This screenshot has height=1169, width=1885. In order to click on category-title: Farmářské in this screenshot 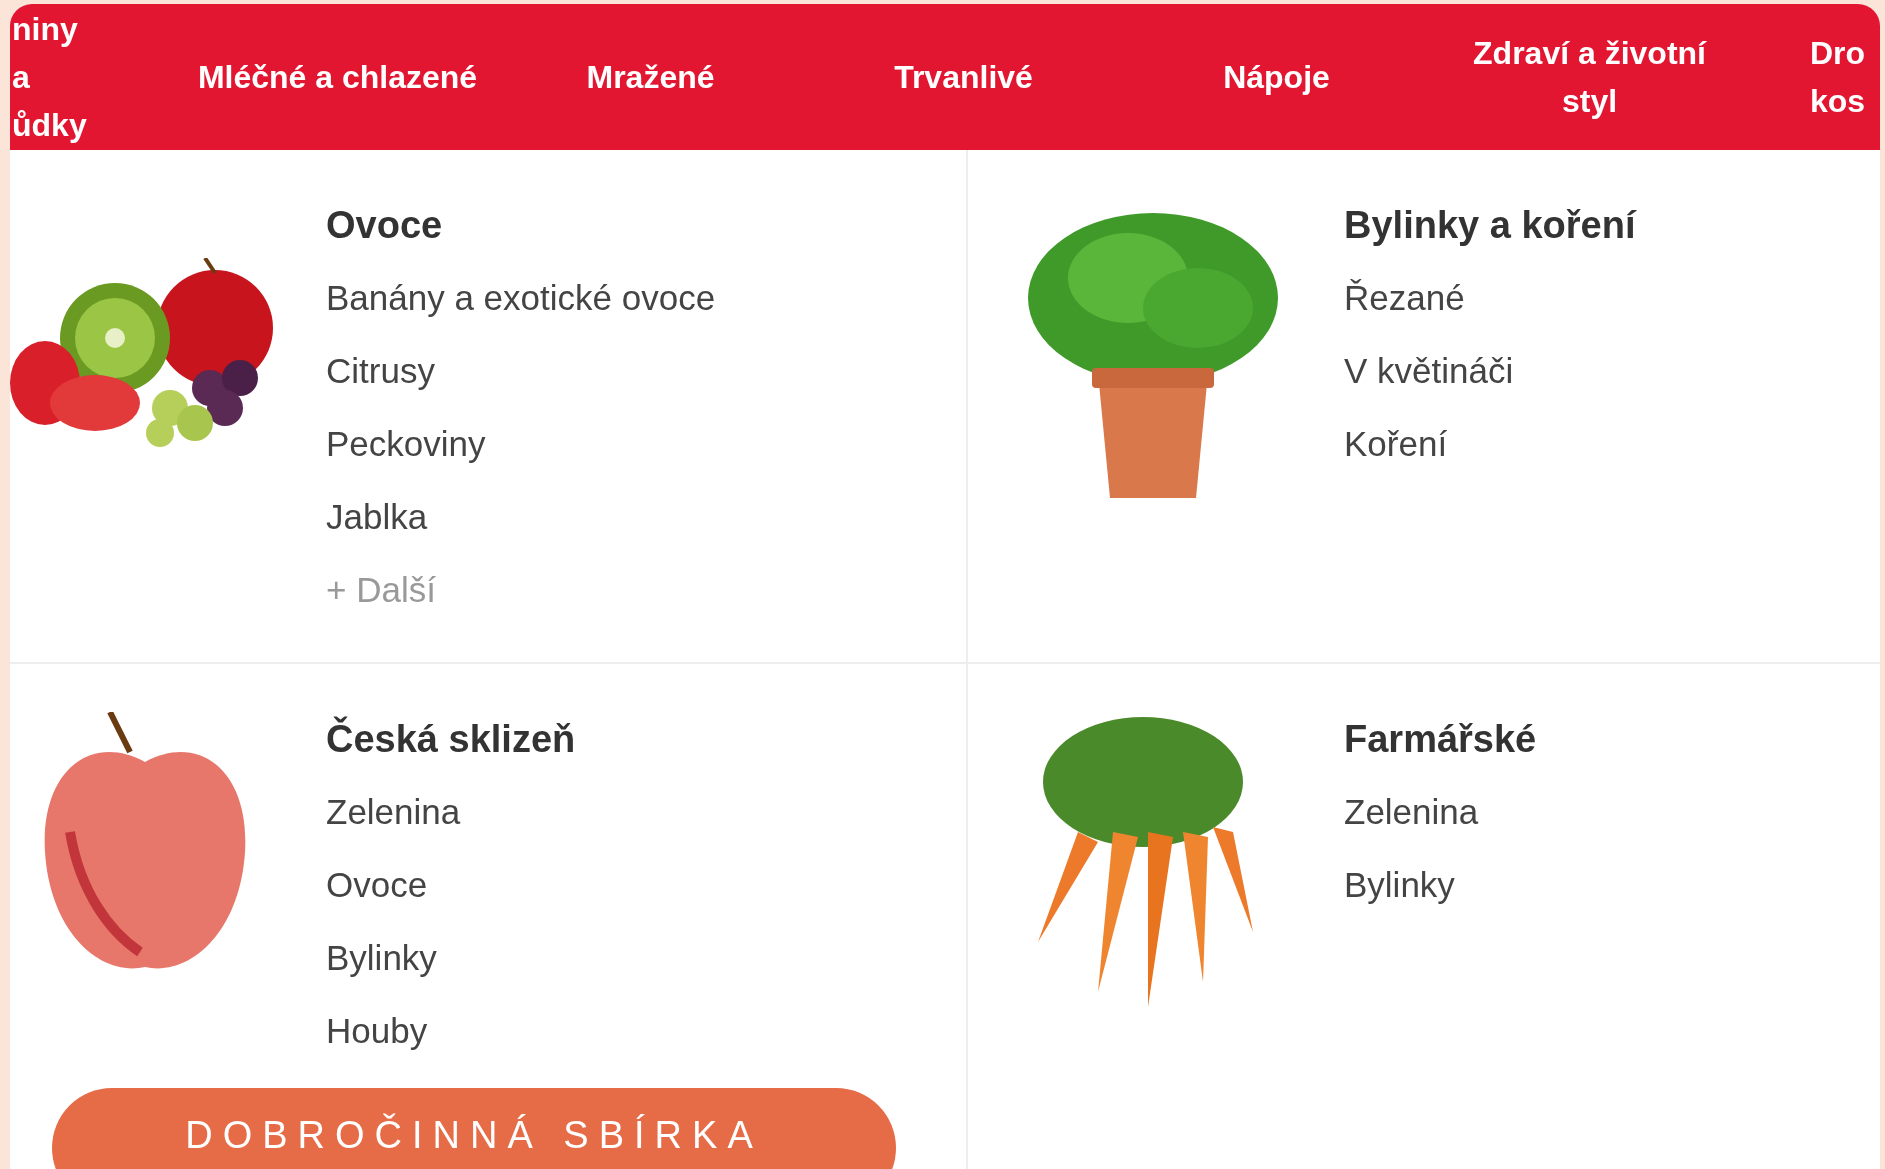, I will do `click(1440, 739)`.